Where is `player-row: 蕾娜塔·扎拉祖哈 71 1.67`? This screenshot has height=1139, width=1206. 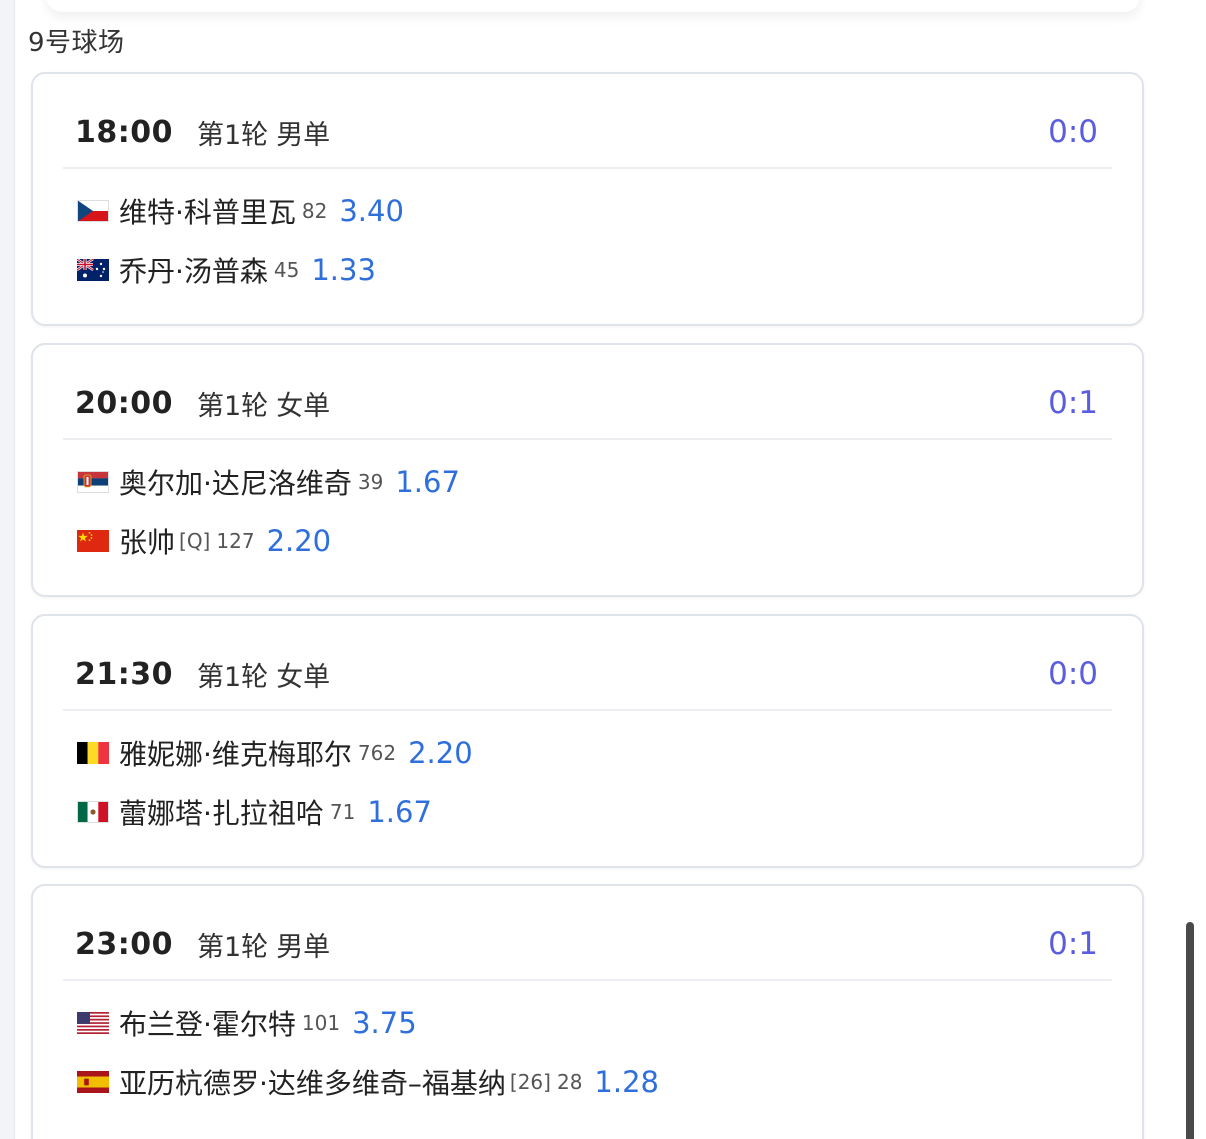 player-row: 蕾娜塔·扎拉祖哈 71 1.67 is located at coordinates (254, 812).